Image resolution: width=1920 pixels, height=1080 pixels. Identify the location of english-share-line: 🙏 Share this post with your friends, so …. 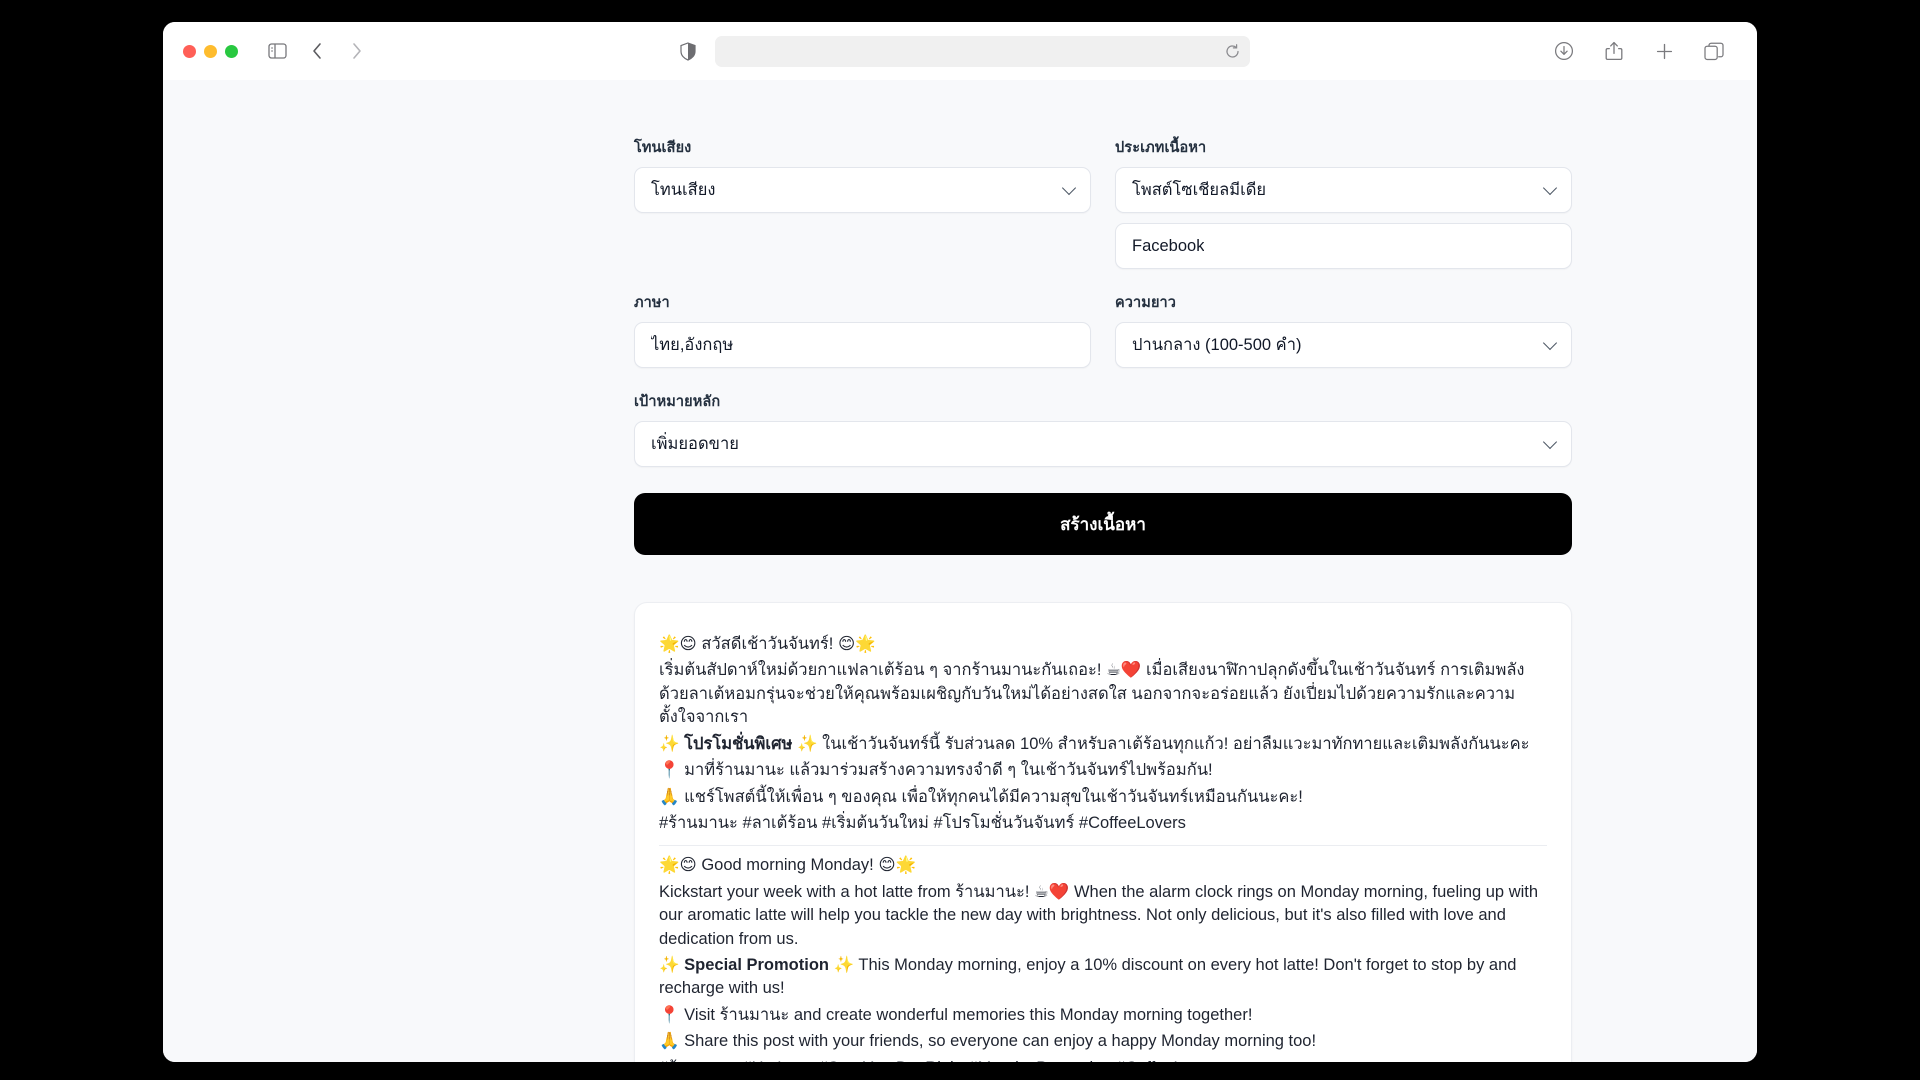
(988, 1041).